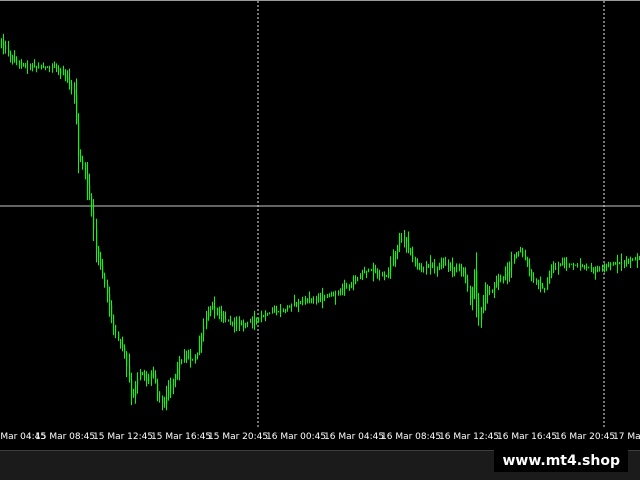  Describe the element at coordinates (354, 437) in the screenshot. I see `time-tick-label: 16 Mar 04:45` at that location.